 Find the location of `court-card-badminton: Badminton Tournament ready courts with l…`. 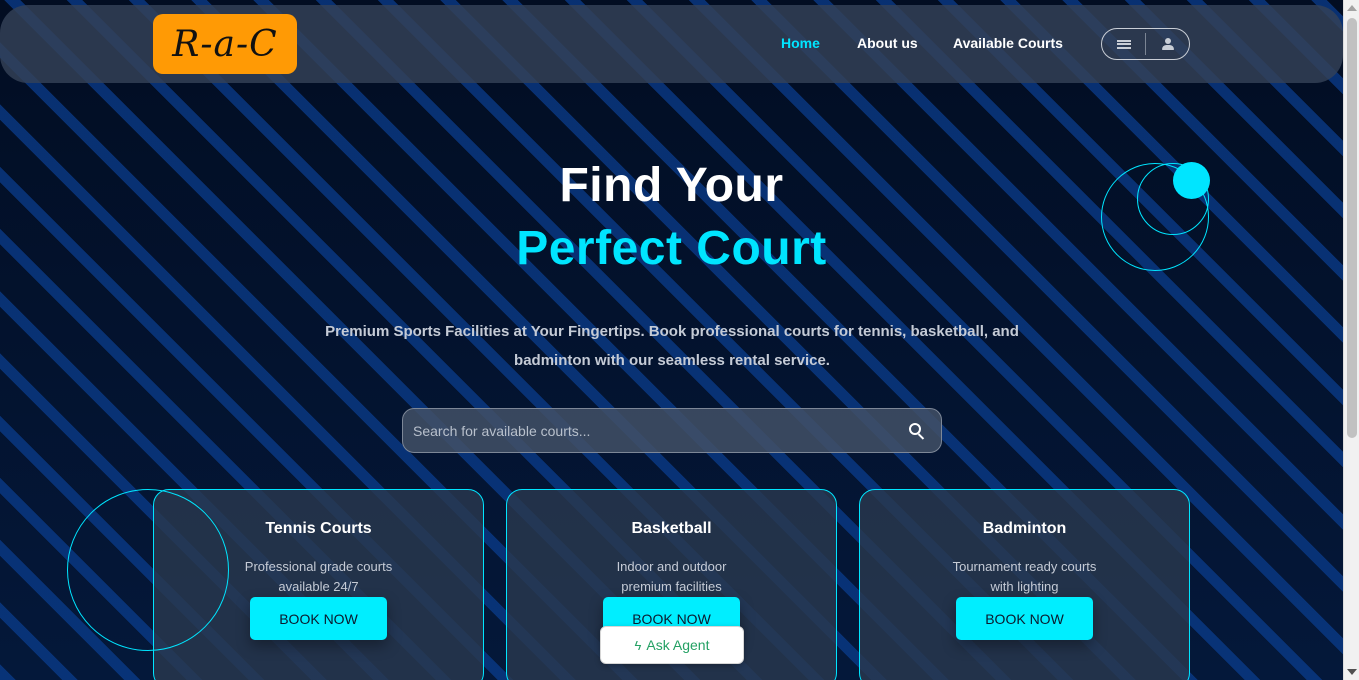

court-card-badminton: Badminton Tournament ready courts with l… is located at coordinates (1024, 584).